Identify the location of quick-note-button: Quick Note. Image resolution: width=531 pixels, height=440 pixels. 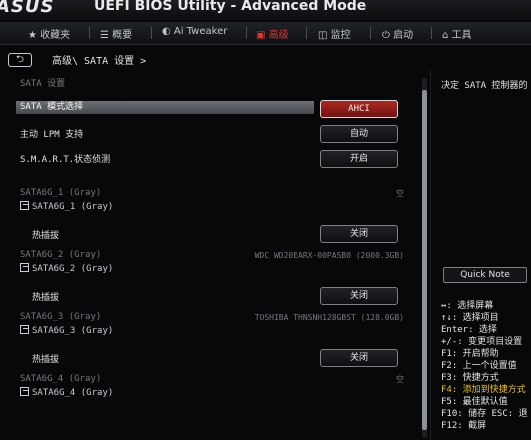
(485, 275).